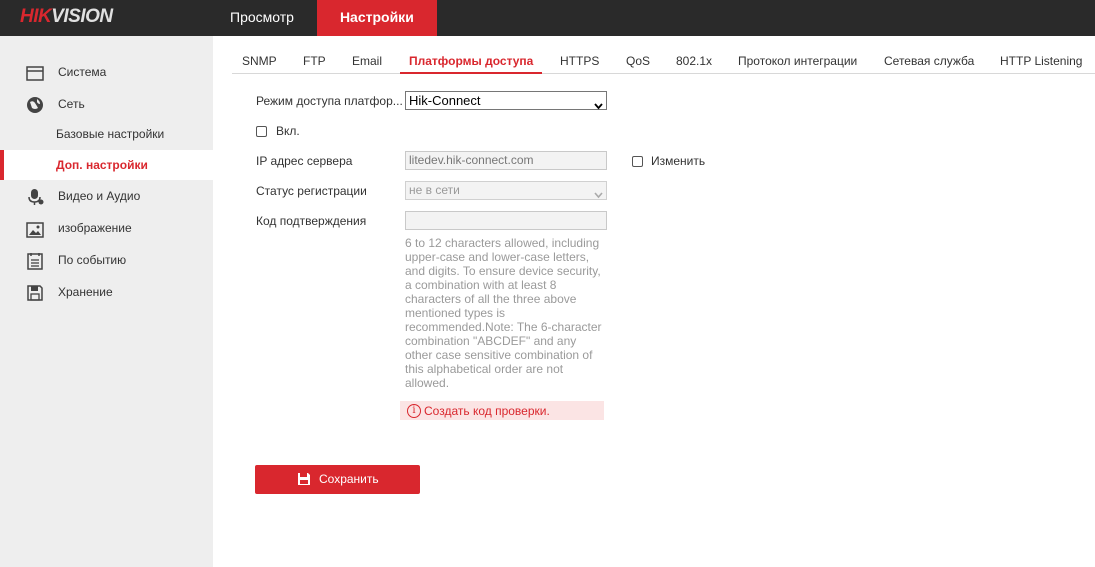 This screenshot has height=567, width=1095. What do you see at coordinates (35, 261) in the screenshot?
I see `event-list-icon` at bounding box center [35, 261].